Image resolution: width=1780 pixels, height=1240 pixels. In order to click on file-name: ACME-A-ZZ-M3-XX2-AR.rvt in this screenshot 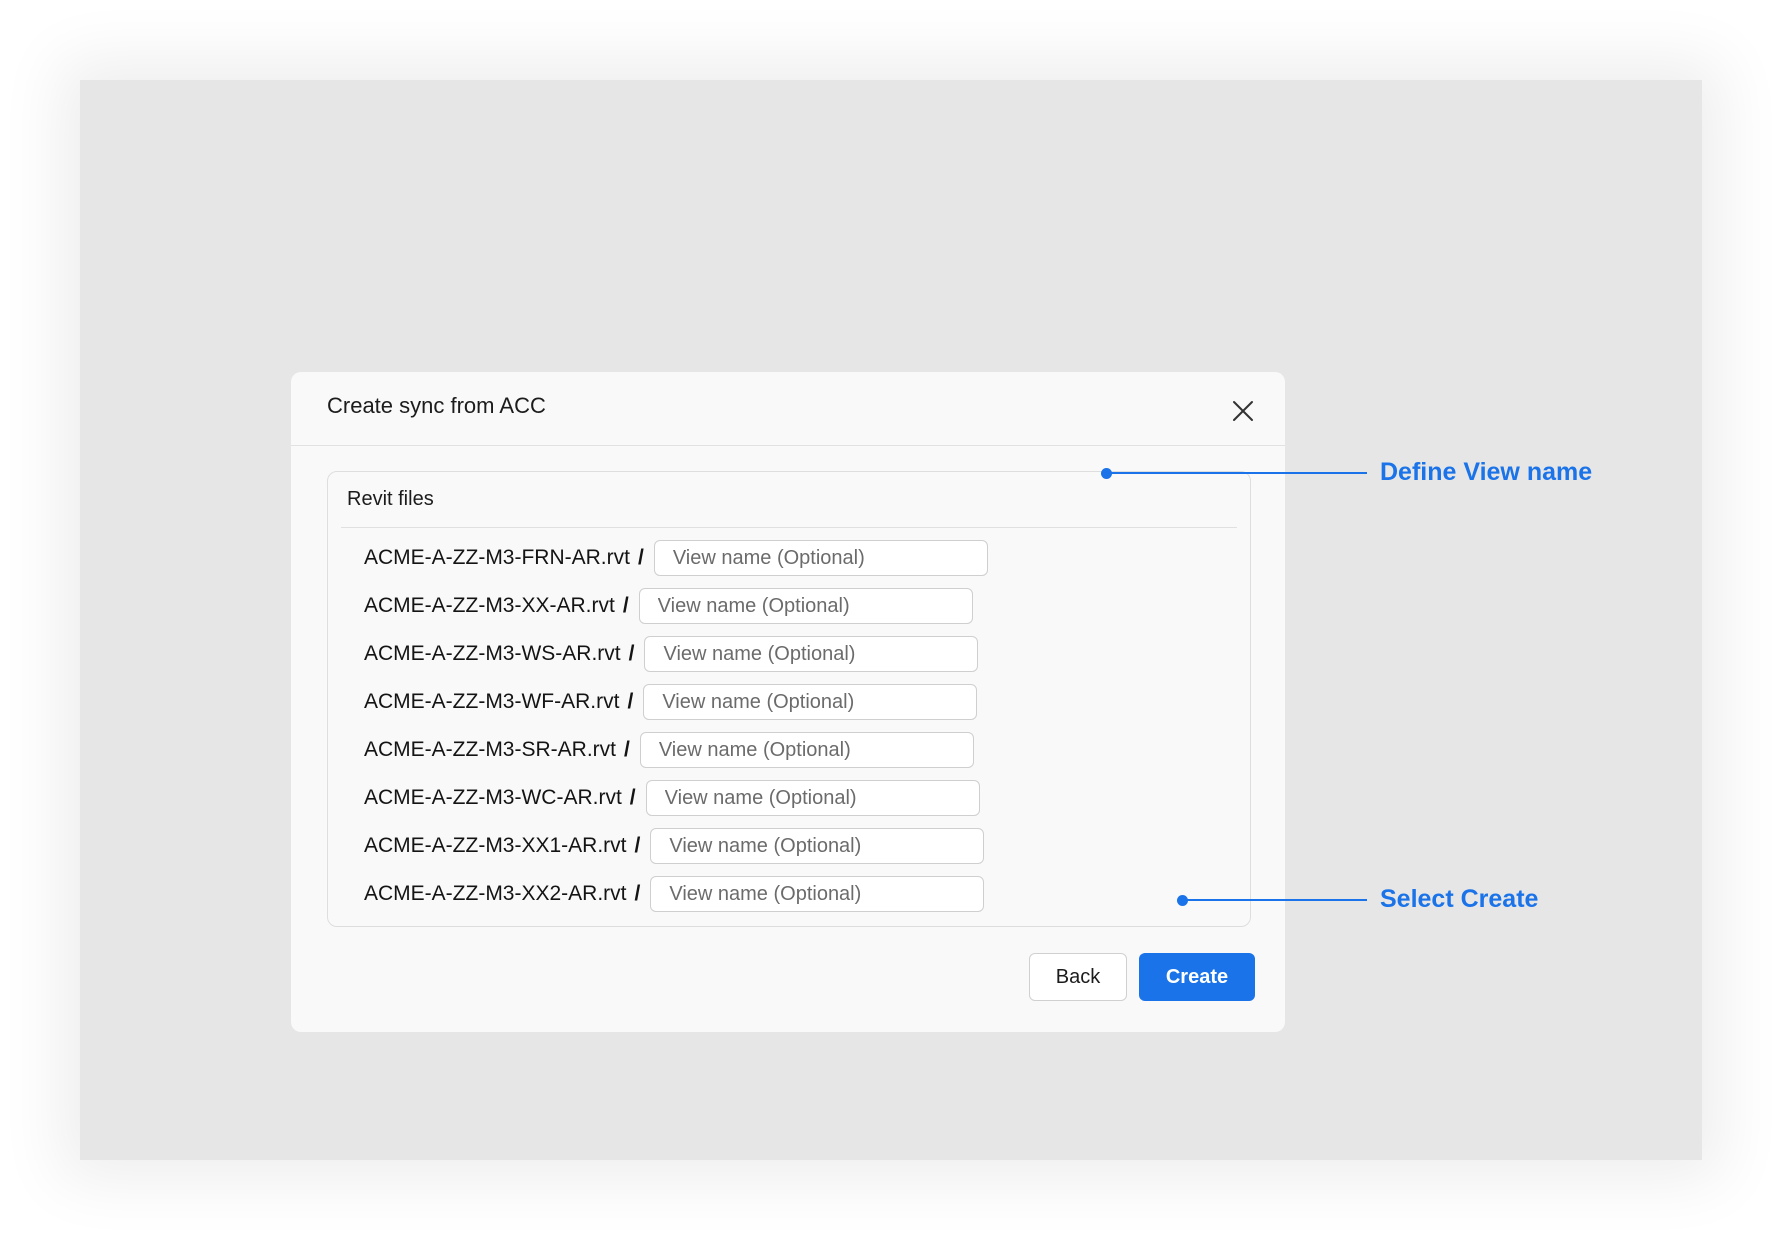, I will do `click(495, 893)`.